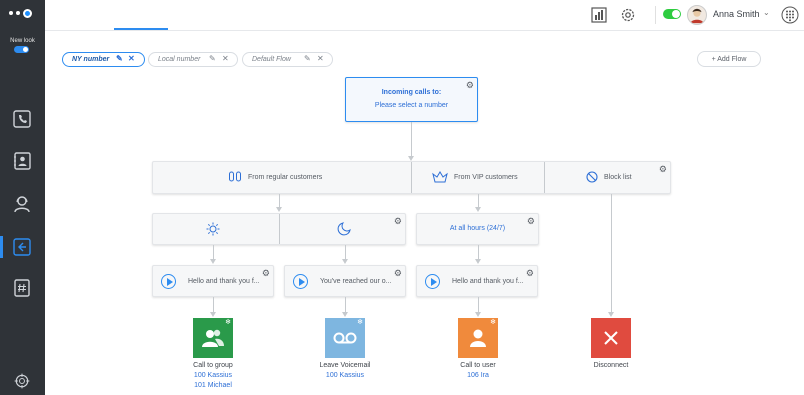  What do you see at coordinates (22, 41) in the screenshot?
I see `new-look-label: New look` at bounding box center [22, 41].